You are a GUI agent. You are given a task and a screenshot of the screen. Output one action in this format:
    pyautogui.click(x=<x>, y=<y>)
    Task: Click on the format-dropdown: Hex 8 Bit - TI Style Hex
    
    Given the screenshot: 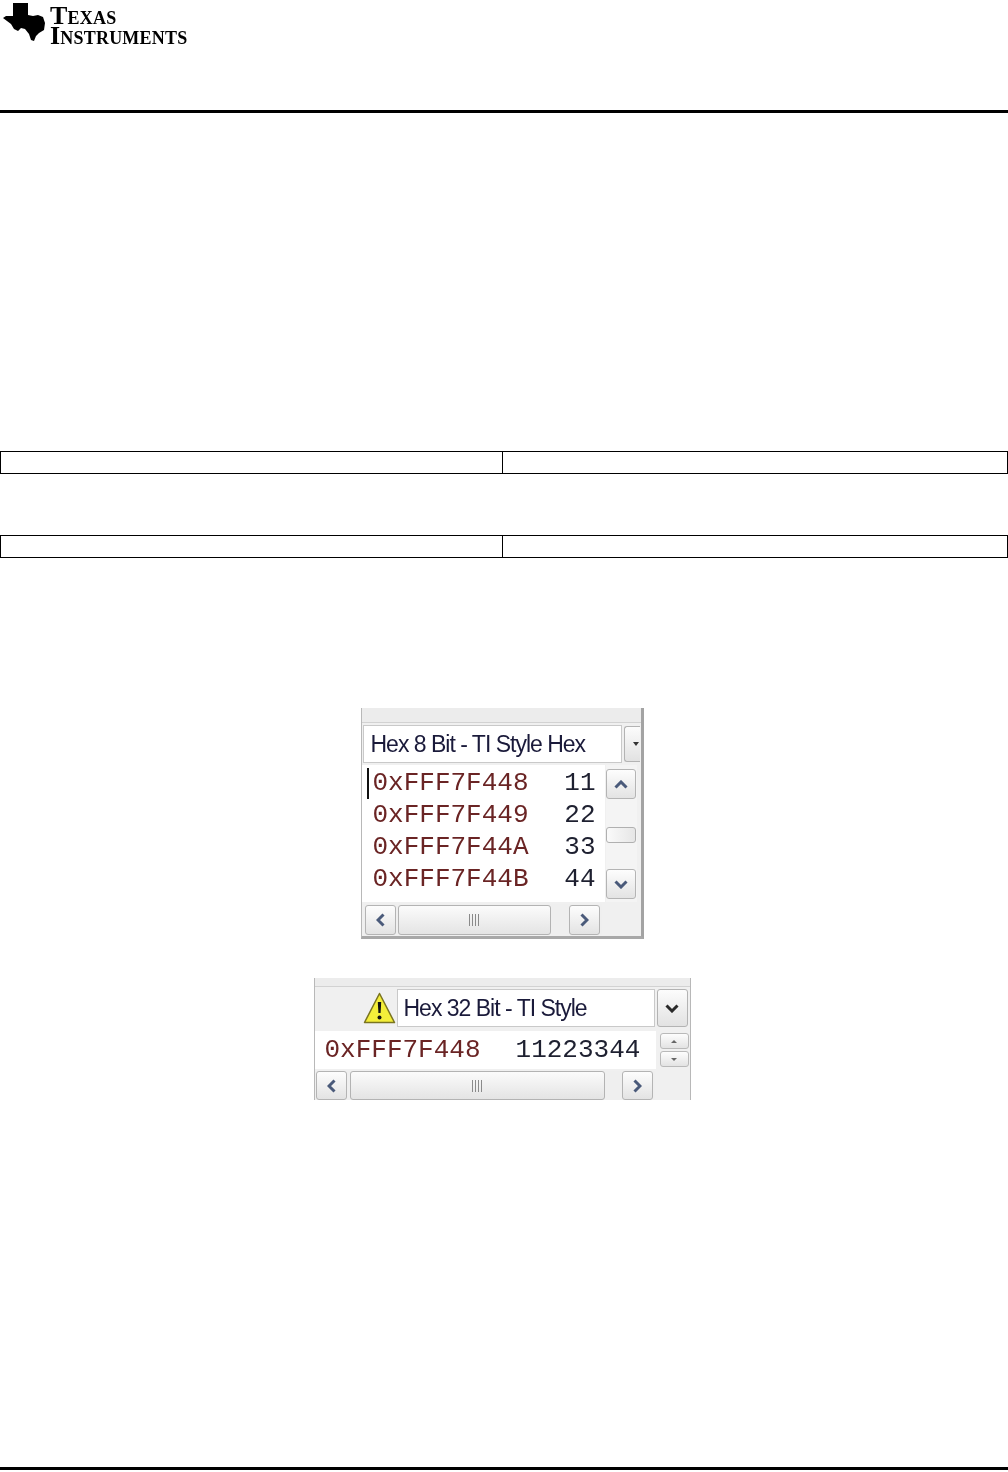 What is the action you would take?
    pyautogui.click(x=492, y=744)
    